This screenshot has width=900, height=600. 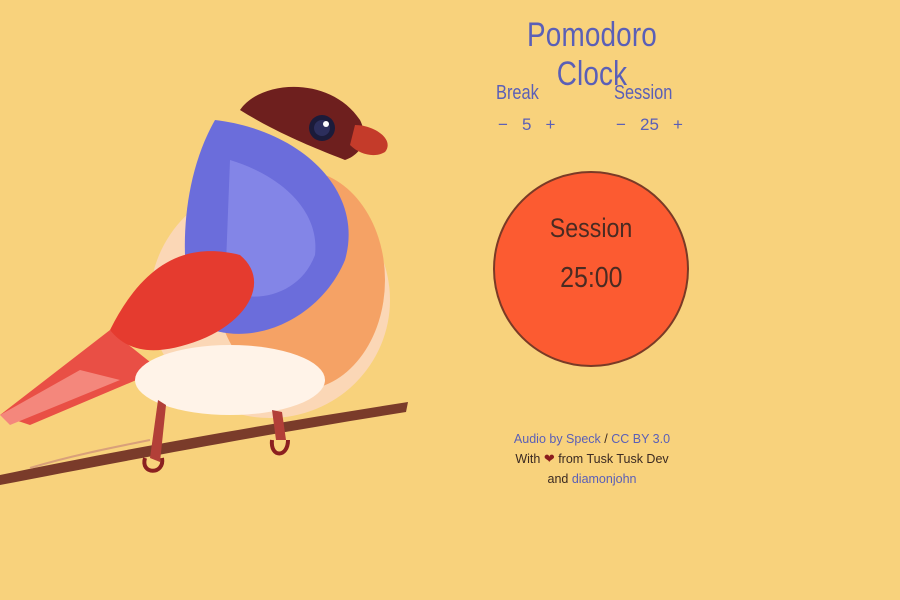 What do you see at coordinates (613, 459) in the screenshot?
I see `from-text: from Tusk Tusk Dev` at bounding box center [613, 459].